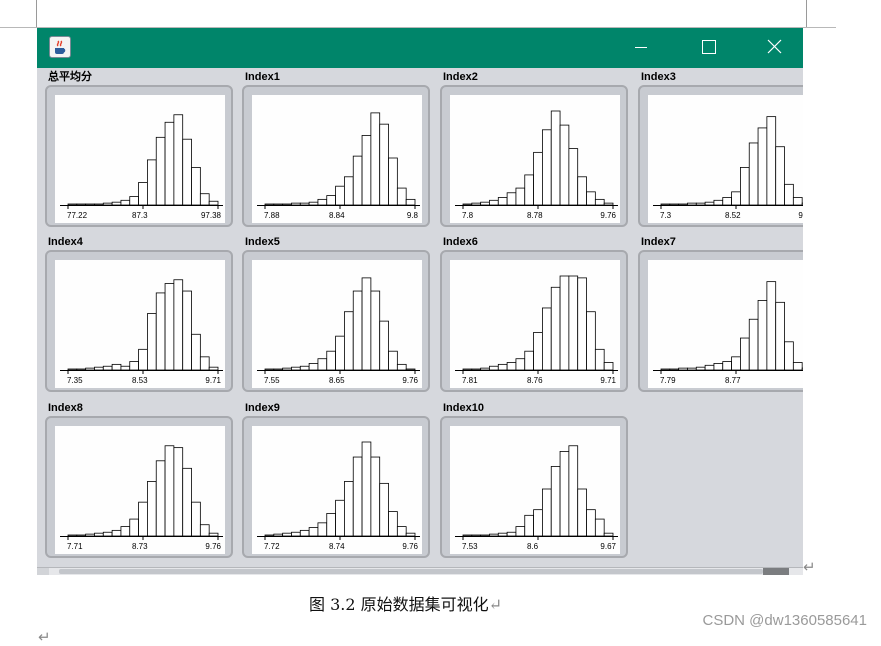 The image size is (881, 646). What do you see at coordinates (470, 547) in the screenshot?
I see `x-tick-label: 7.53` at bounding box center [470, 547].